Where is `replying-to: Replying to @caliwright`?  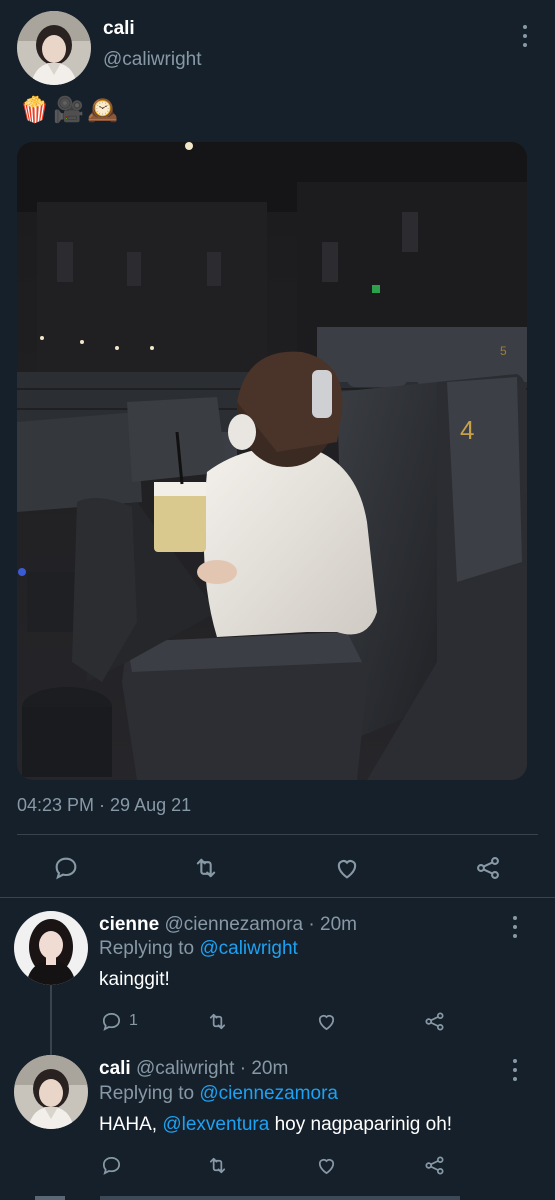 replying-to: Replying to @caliwright is located at coordinates (198, 949).